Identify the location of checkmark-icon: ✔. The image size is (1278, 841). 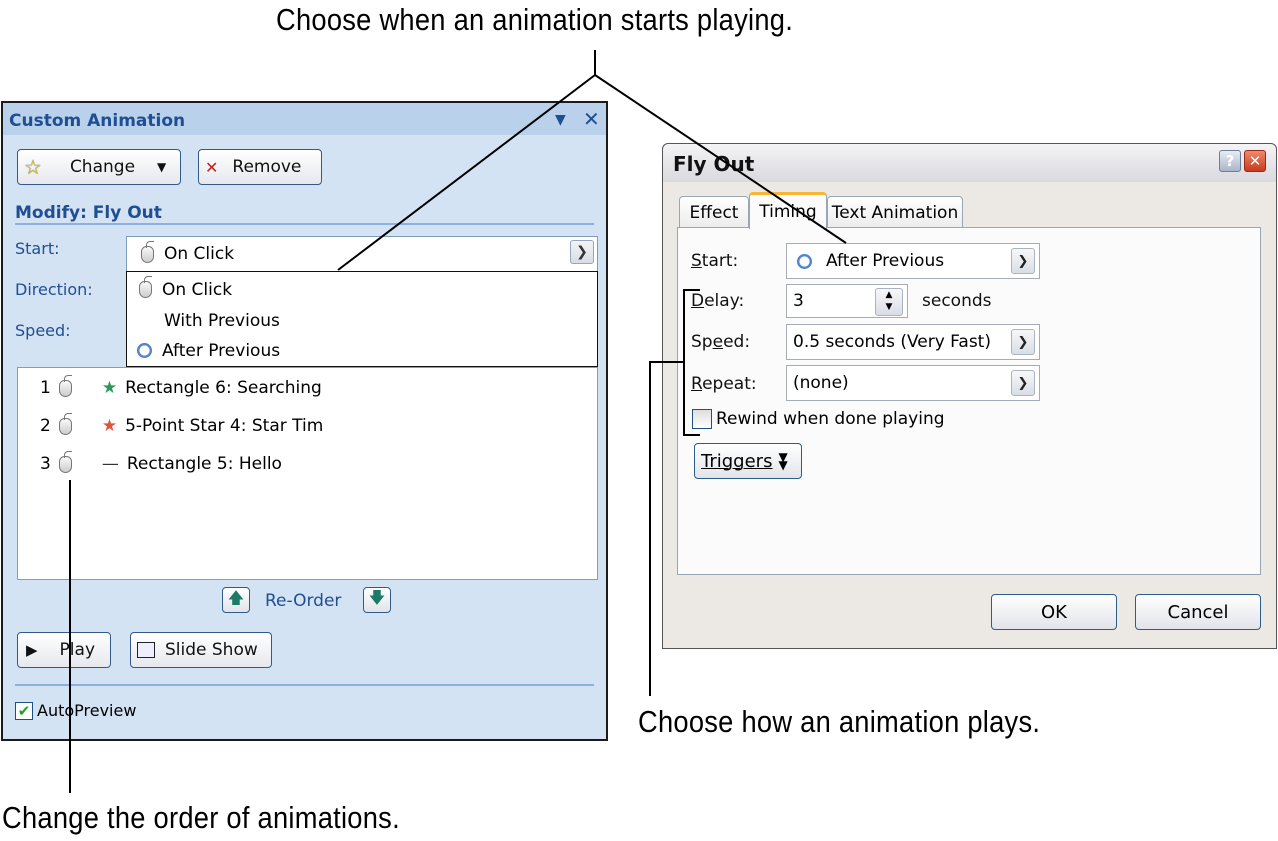
(24, 710).